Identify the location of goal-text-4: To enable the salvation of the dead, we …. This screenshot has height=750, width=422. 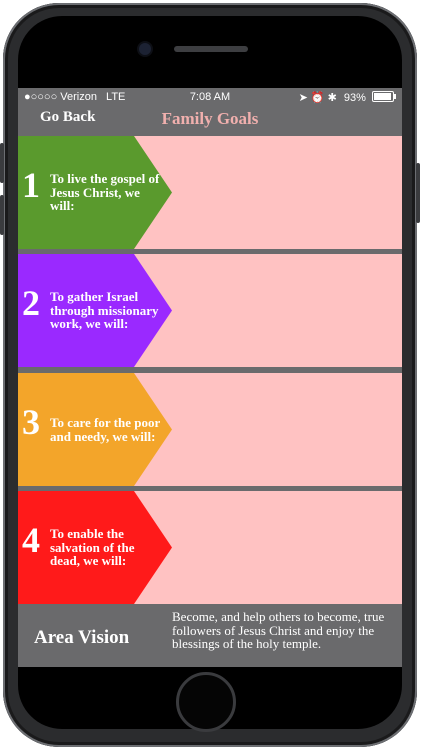
(106, 547).